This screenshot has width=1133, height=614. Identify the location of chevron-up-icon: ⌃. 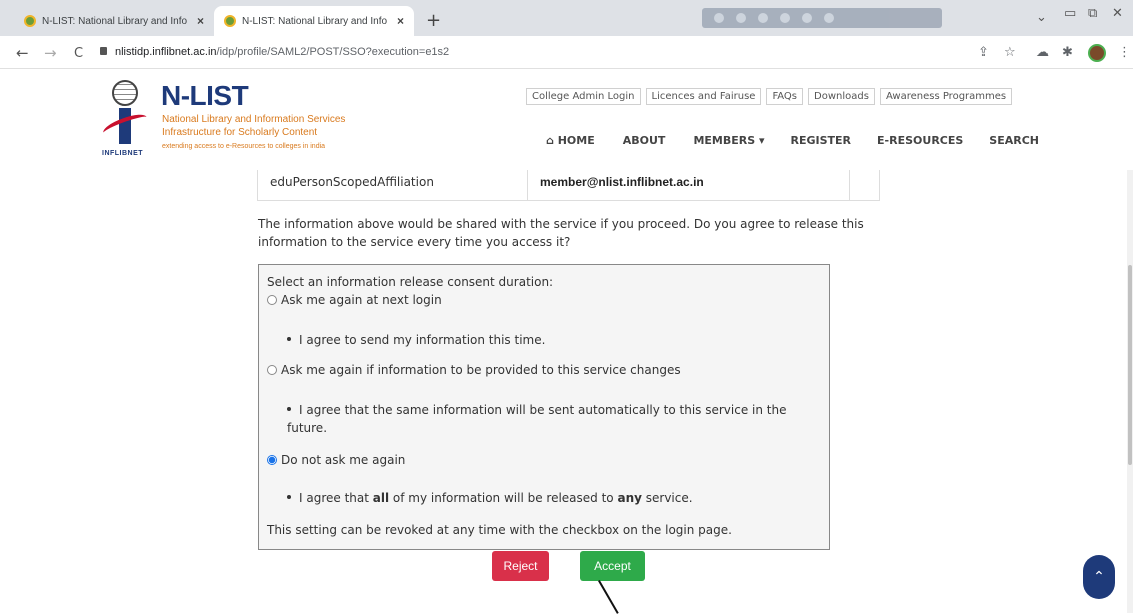
(1099, 577).